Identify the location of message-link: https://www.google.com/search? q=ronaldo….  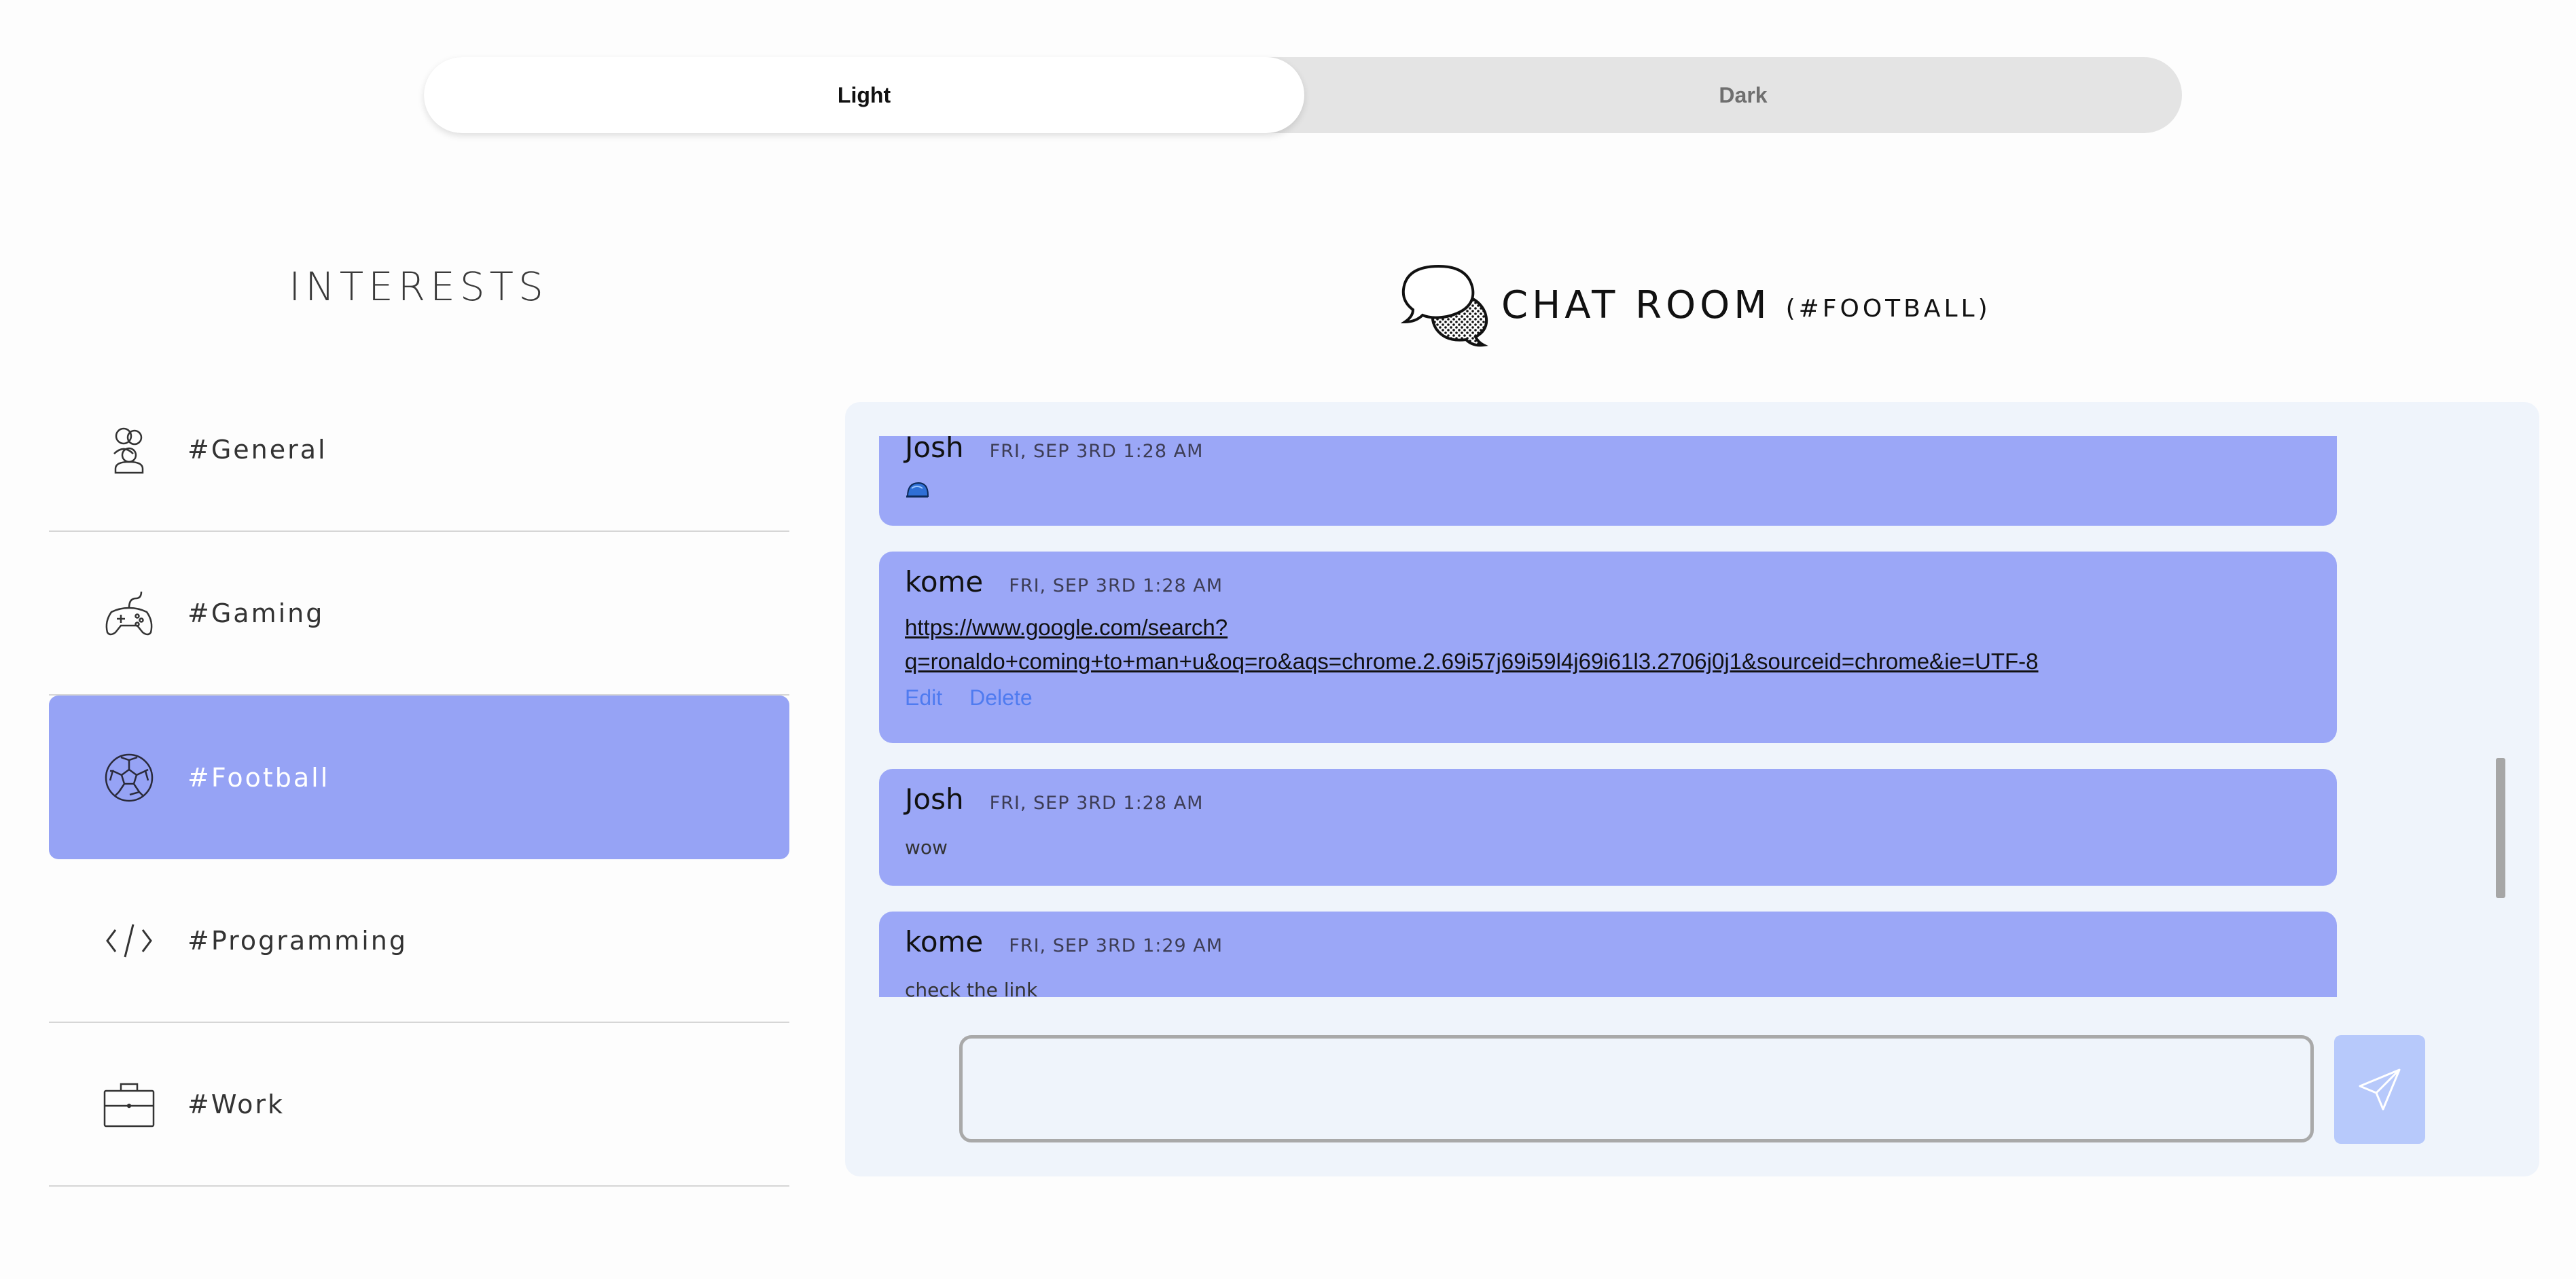
(1608, 645).